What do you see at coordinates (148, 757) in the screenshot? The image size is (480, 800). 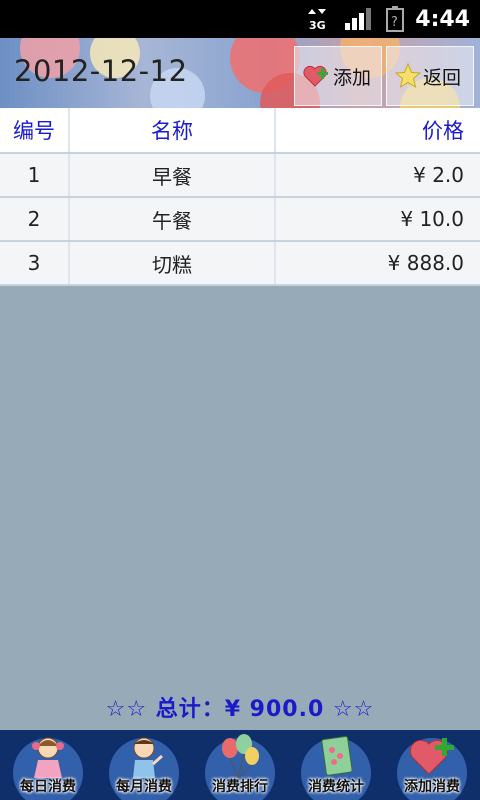 I see `boy-icon` at bounding box center [148, 757].